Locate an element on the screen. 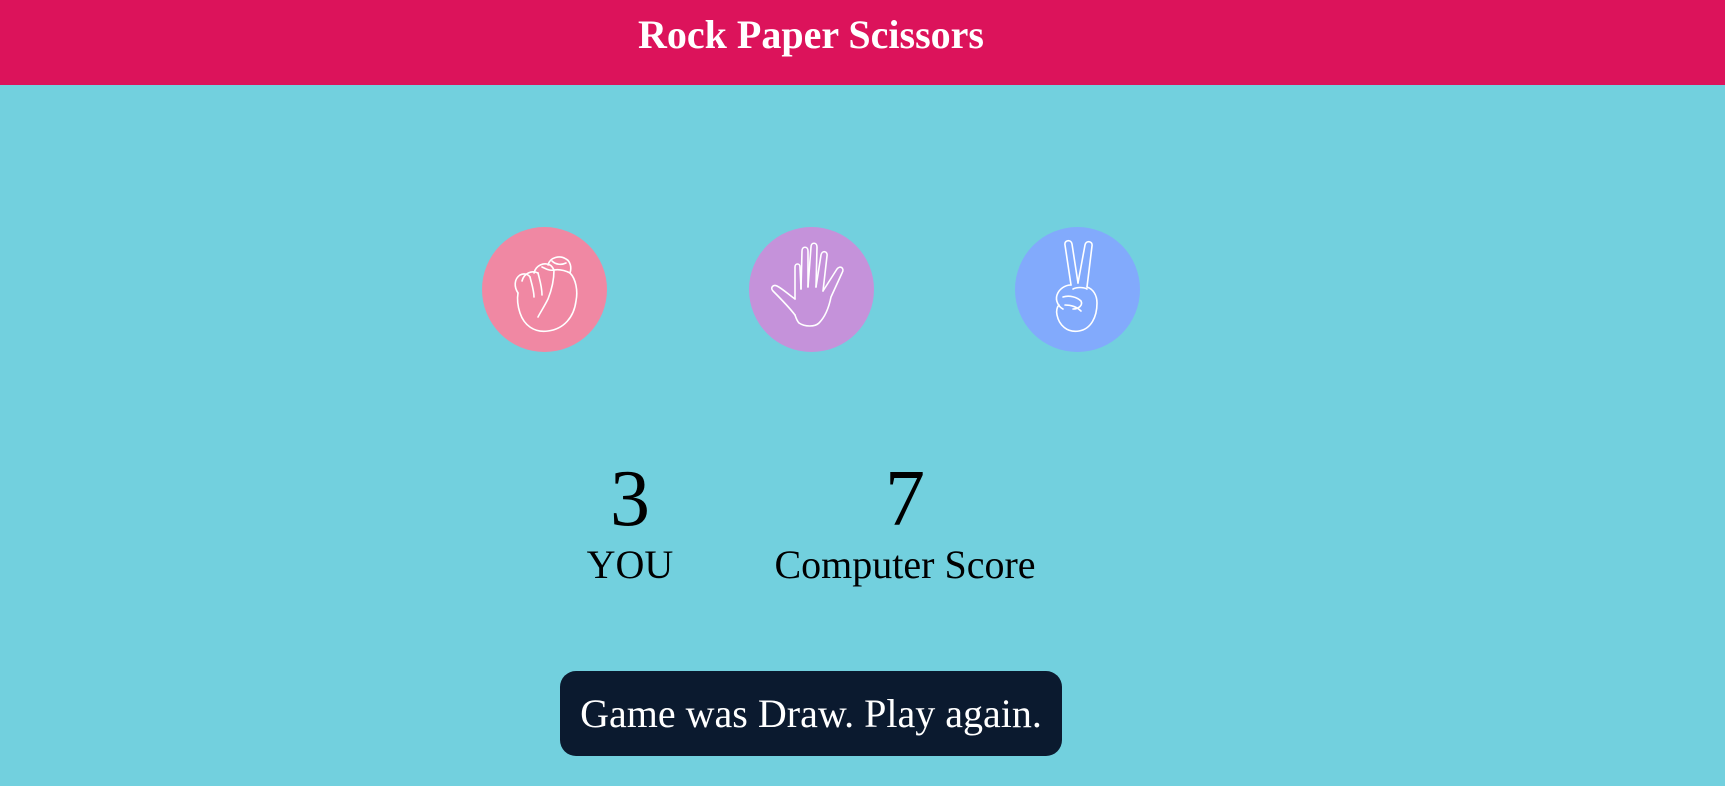  paper-hand-icon is located at coordinates (807, 284).